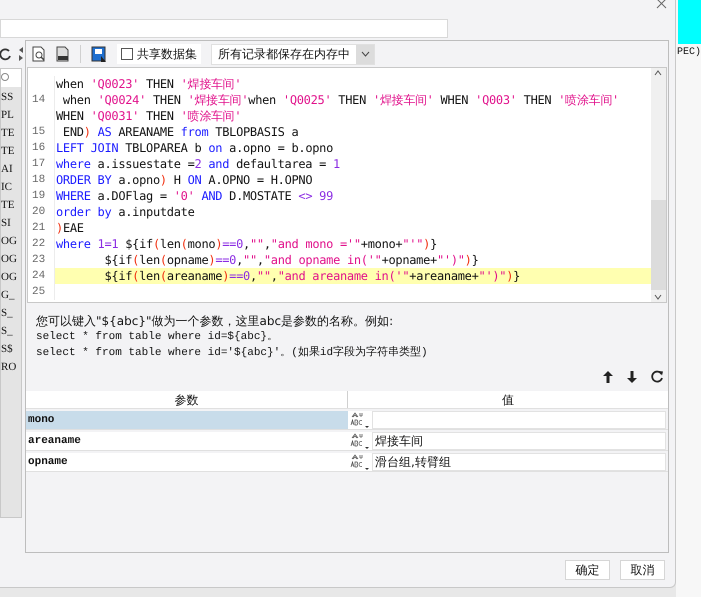 Image resolution: width=701 pixels, height=597 pixels. Describe the element at coordinates (187, 462) in the screenshot. I see `param-name-cell: opname` at that location.